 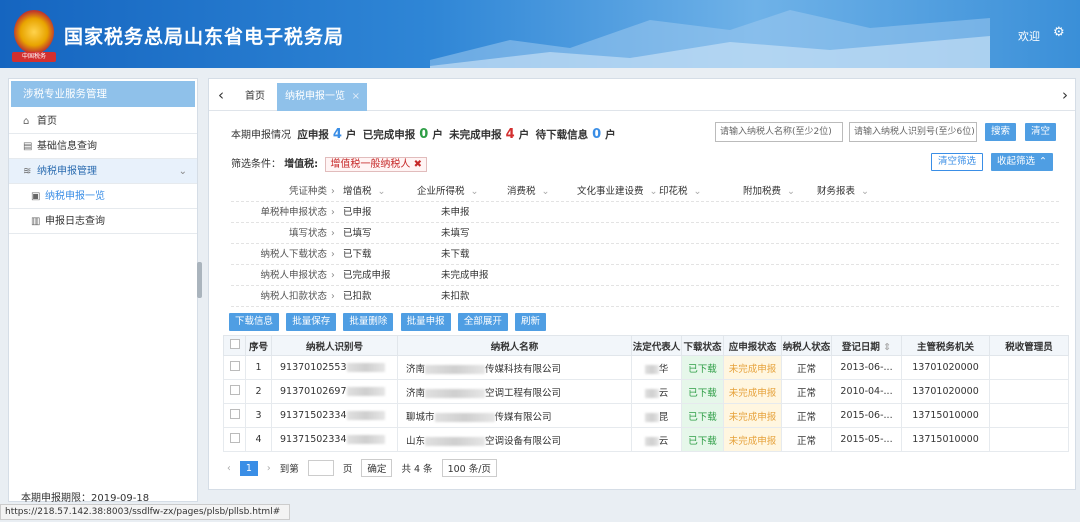 I want to click on sidebar-item-log-query: ▥ 申报日志查询, so click(x=103, y=221).